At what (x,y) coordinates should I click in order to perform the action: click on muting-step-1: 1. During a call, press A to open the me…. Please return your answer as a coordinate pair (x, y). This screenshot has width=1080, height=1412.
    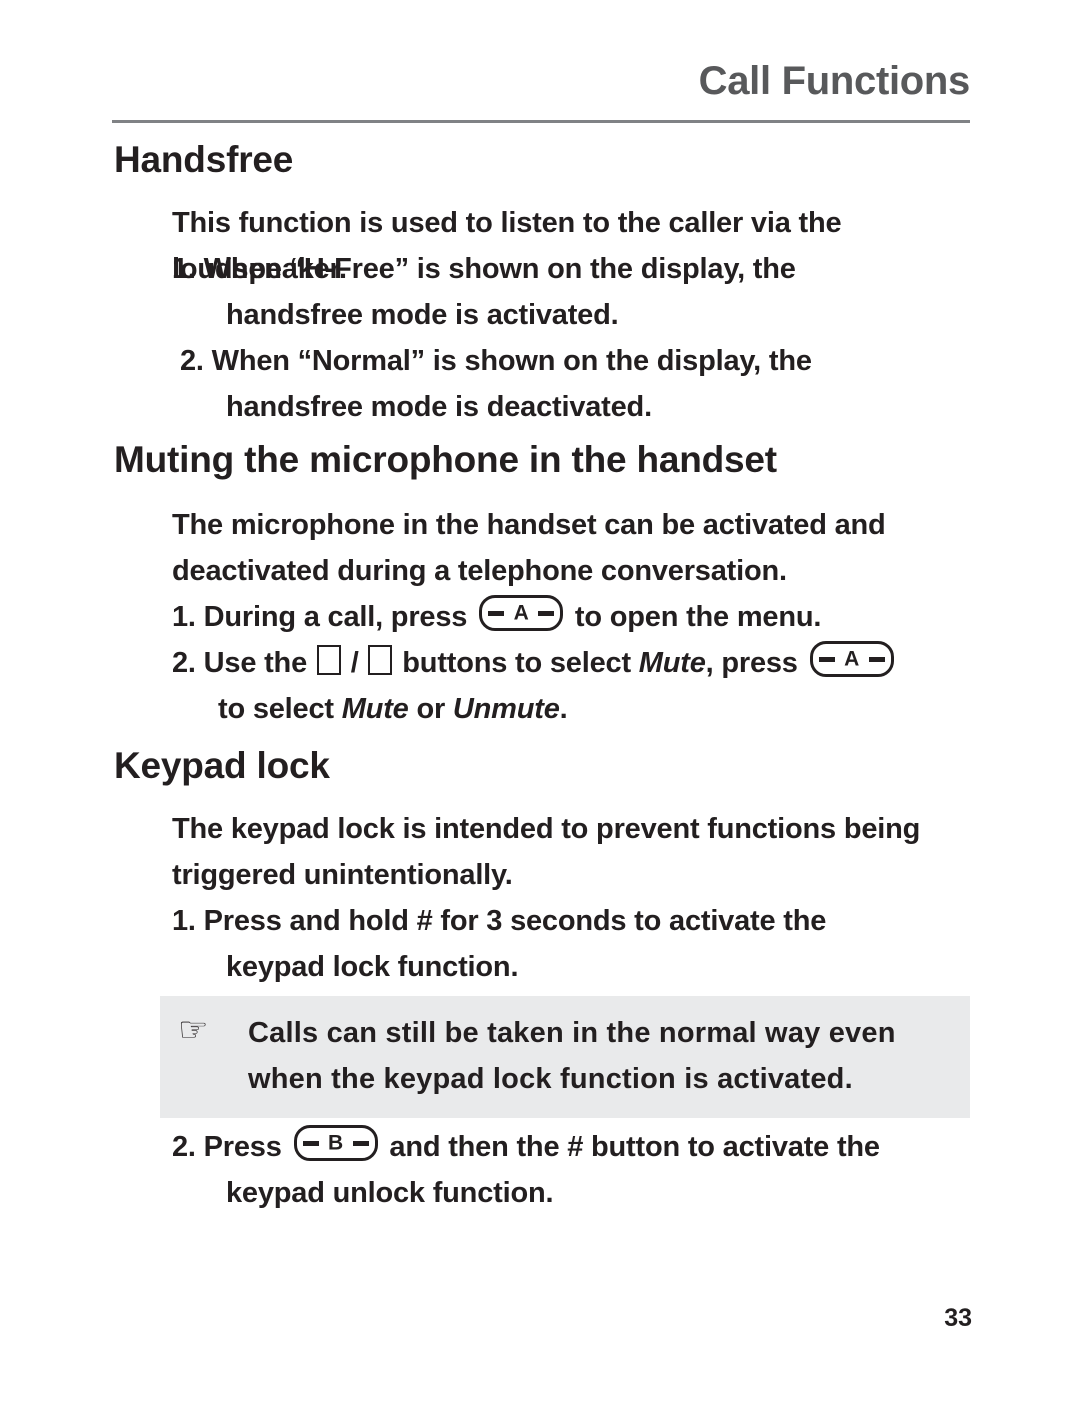
    Looking at the image, I should click on (587, 617).